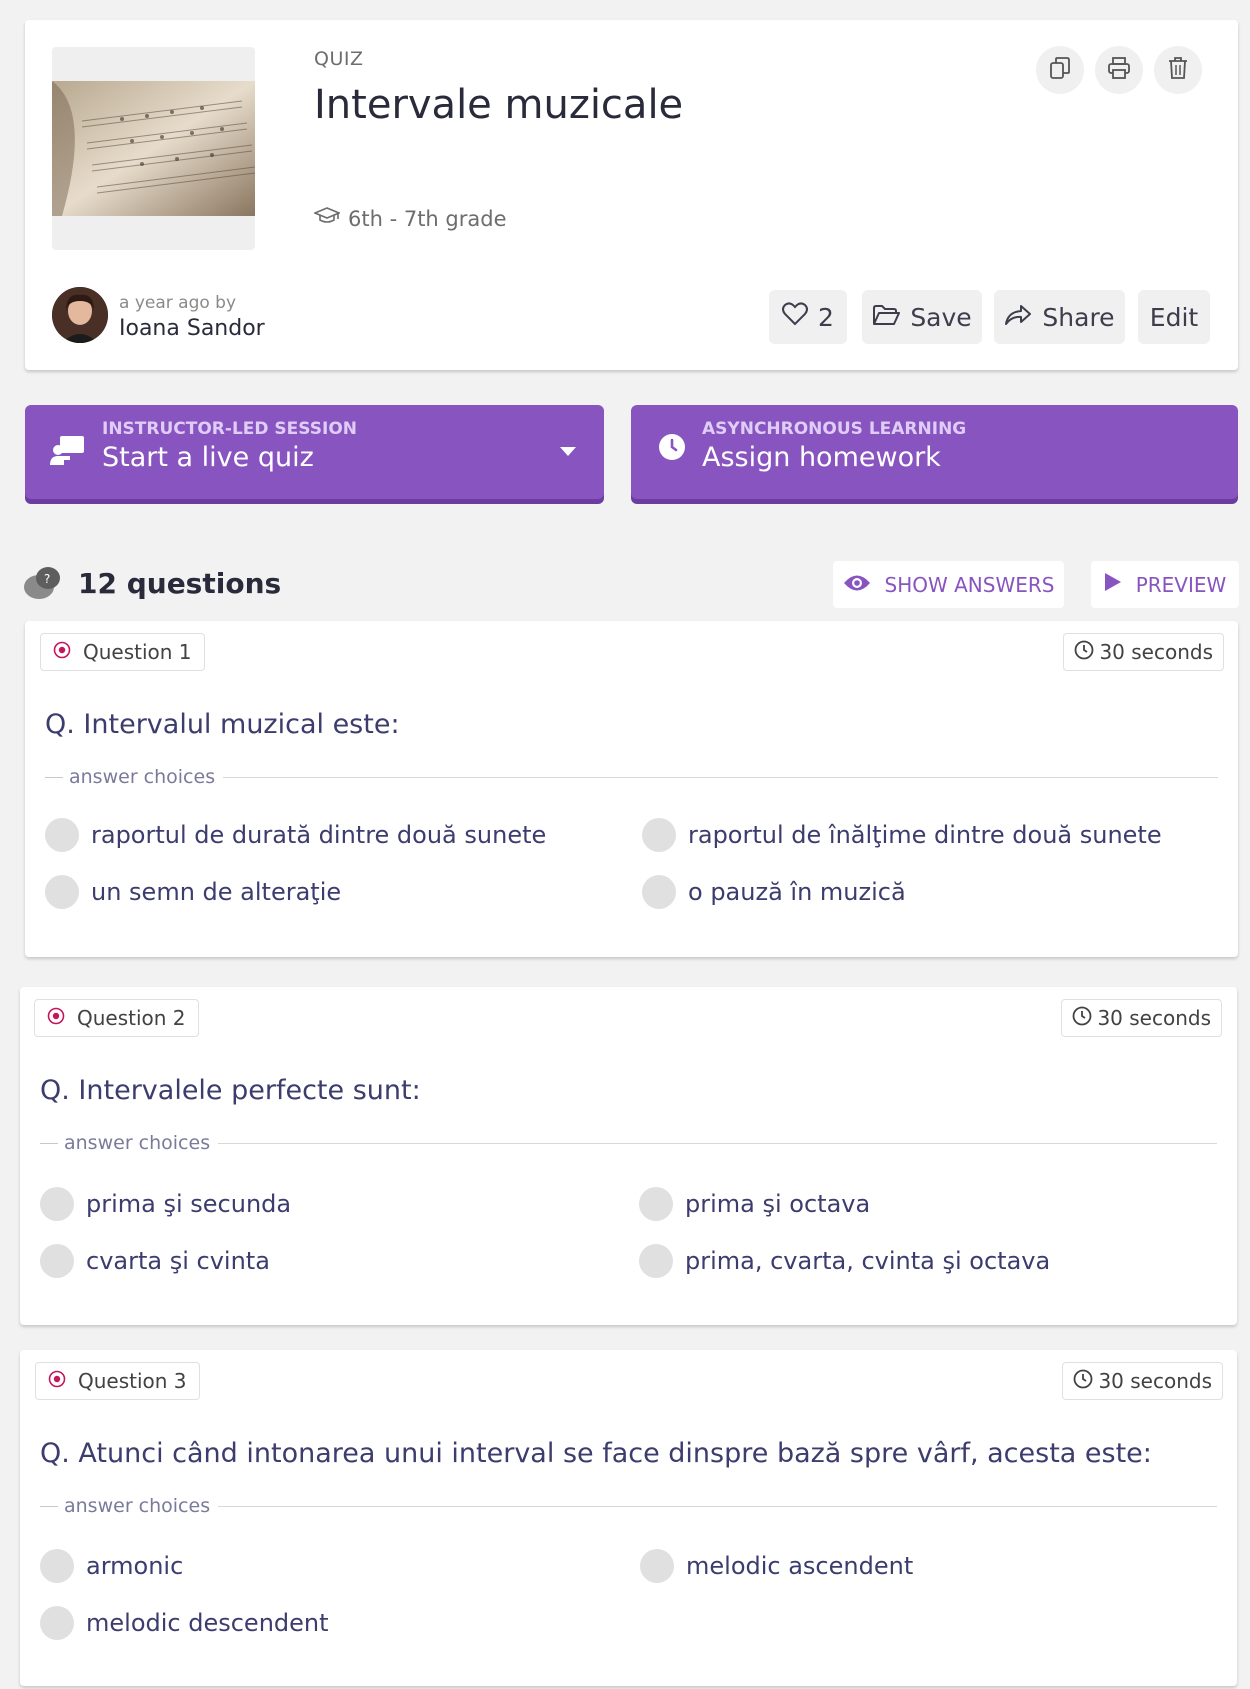 The width and height of the screenshot is (1250, 1689). I want to click on save-label: Save, so click(941, 317).